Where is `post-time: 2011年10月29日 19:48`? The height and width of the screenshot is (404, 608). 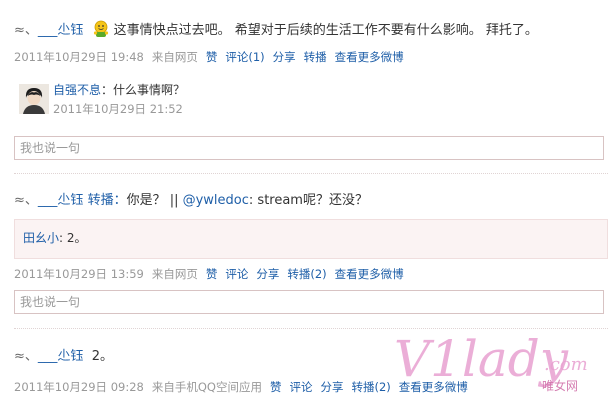
post-time: 2011年10月29日 19:48 is located at coordinates (79, 57).